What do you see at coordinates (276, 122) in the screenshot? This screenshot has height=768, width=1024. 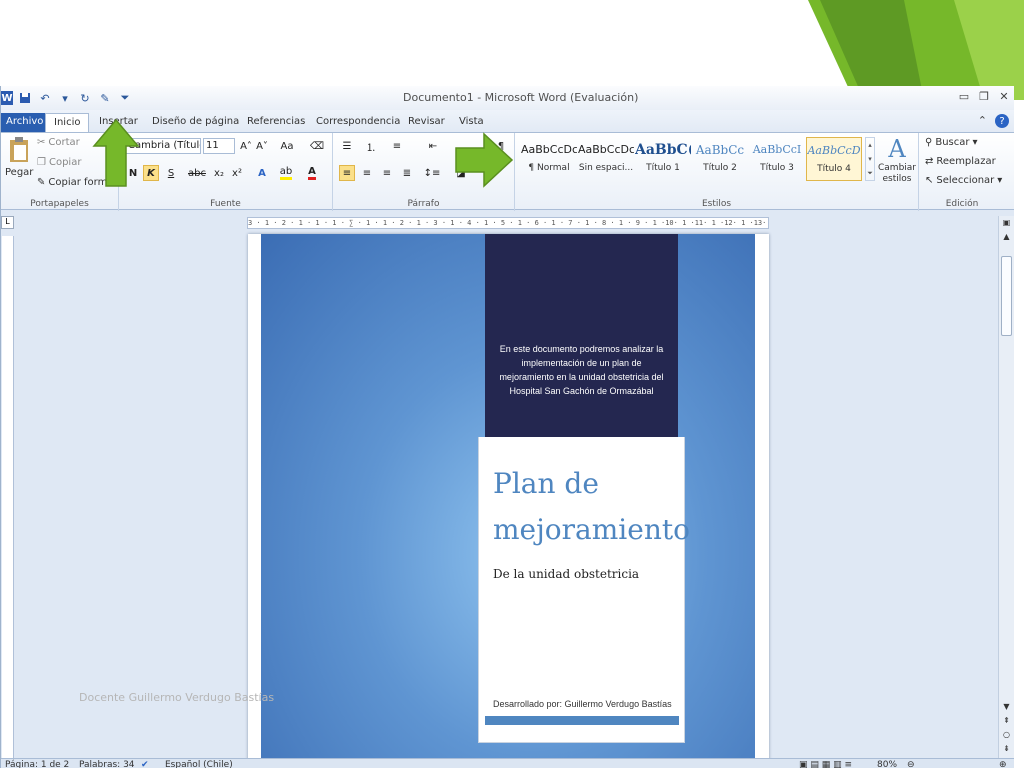 I see `tab-referencias: Referencias` at bounding box center [276, 122].